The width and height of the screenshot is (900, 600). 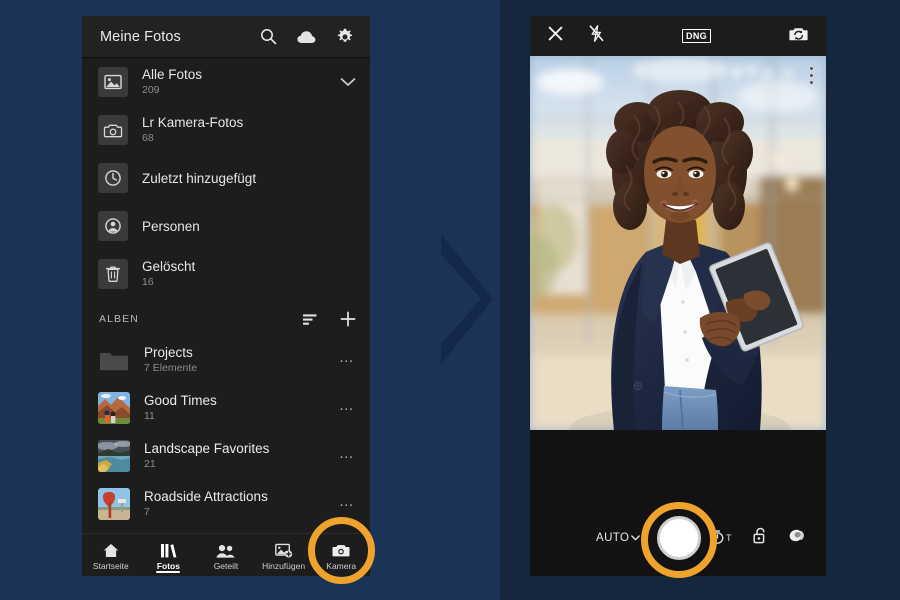 What do you see at coordinates (113, 274) in the screenshot?
I see `trash-icon` at bounding box center [113, 274].